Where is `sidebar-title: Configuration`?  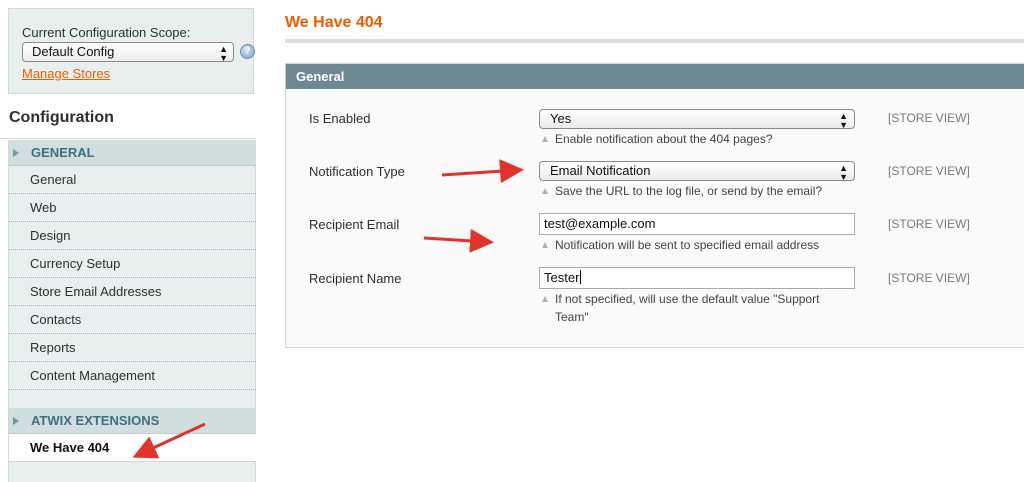 sidebar-title: Configuration is located at coordinates (128, 117).